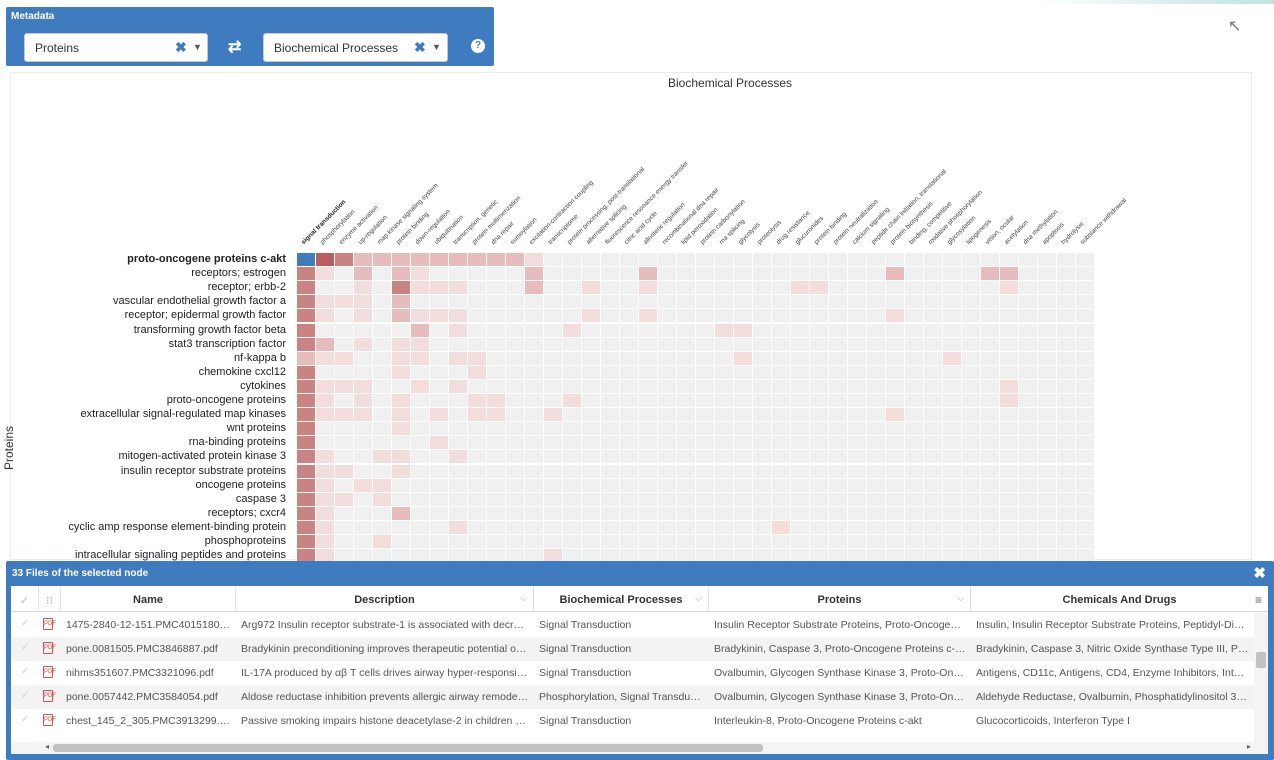  What do you see at coordinates (25, 671) in the screenshot?
I see `row-checkbox: ✓` at bounding box center [25, 671].